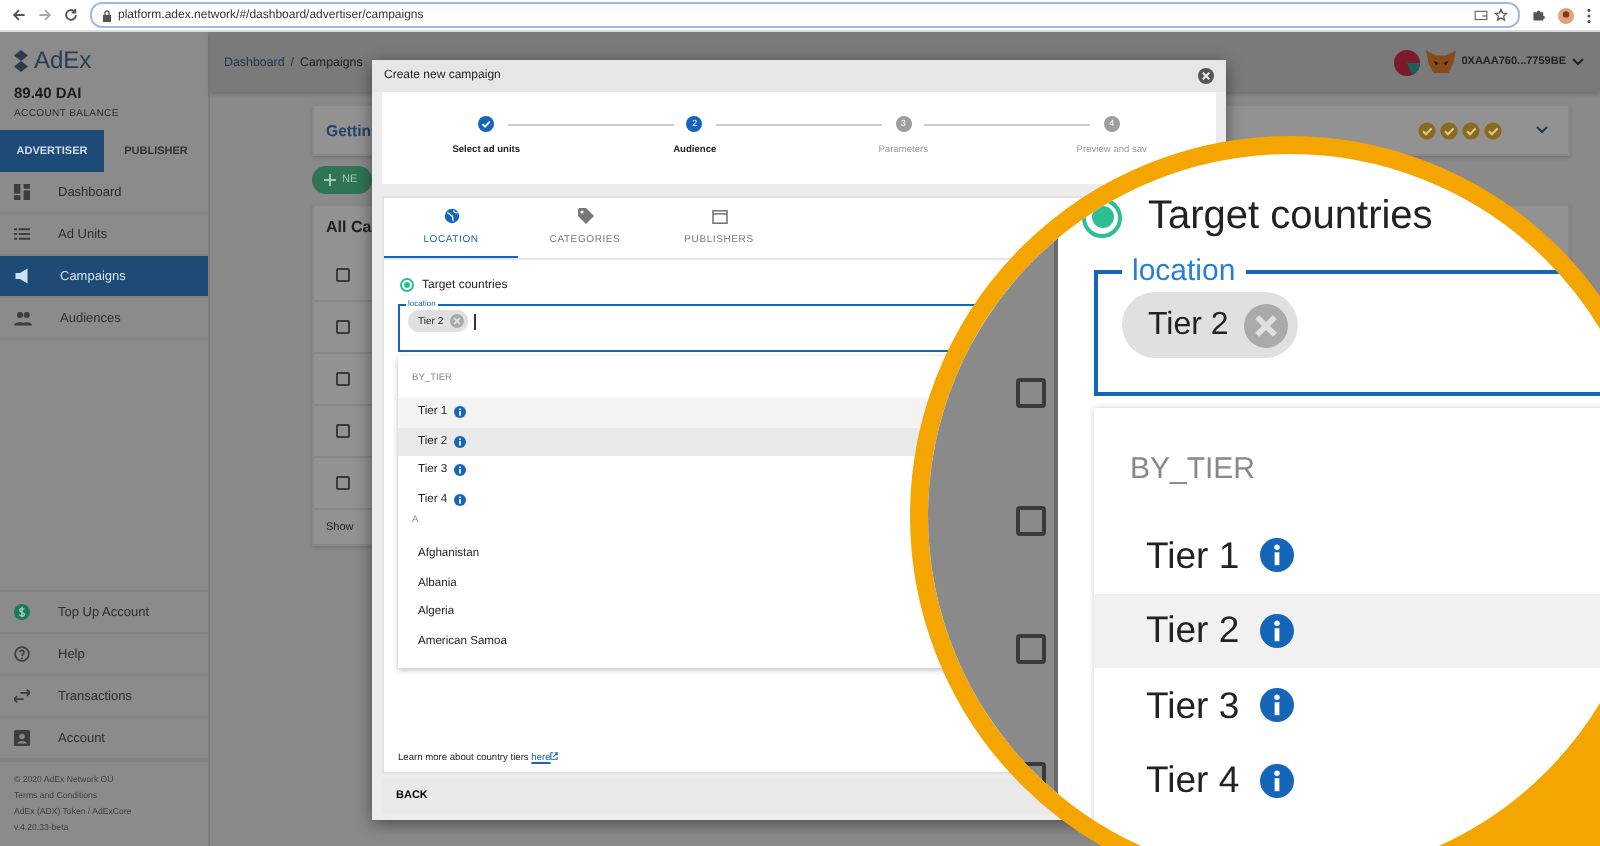 This screenshot has height=846, width=1600. What do you see at coordinates (23, 318) in the screenshot?
I see `people-icon` at bounding box center [23, 318].